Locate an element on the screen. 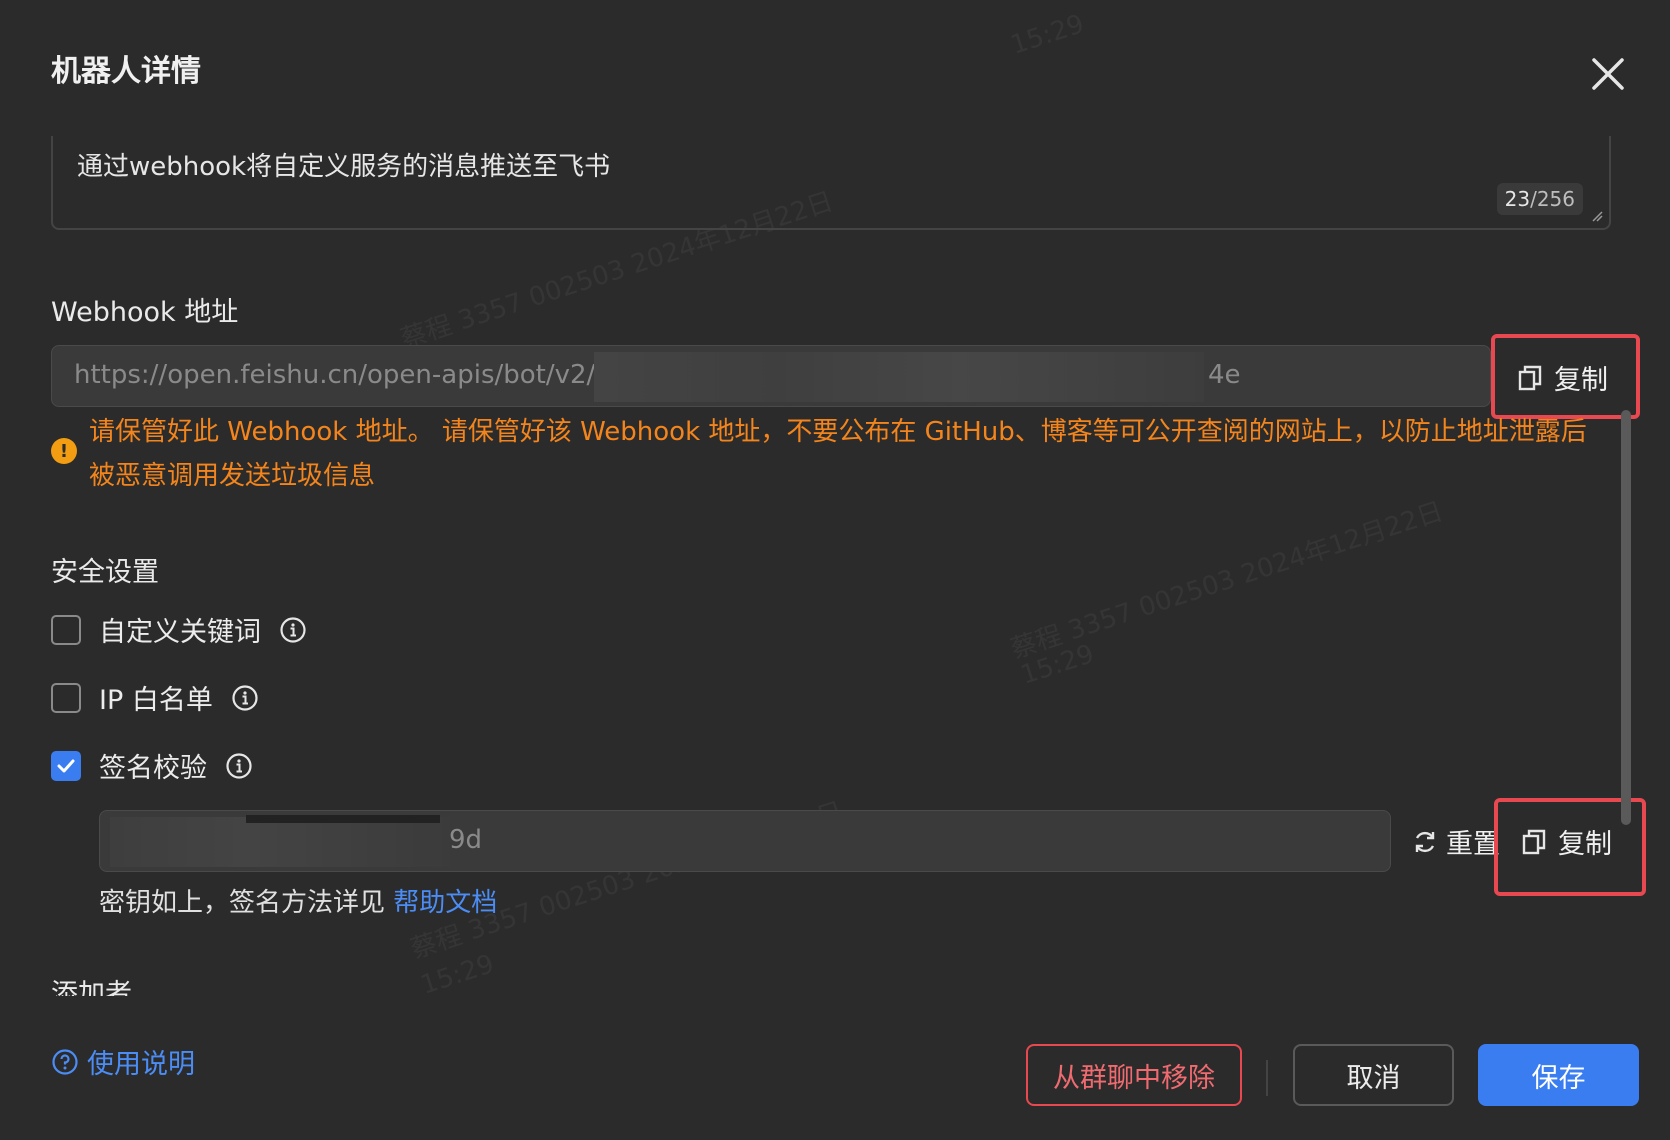  remove-from-group-button: 从群聊中移除 is located at coordinates (1134, 1075).